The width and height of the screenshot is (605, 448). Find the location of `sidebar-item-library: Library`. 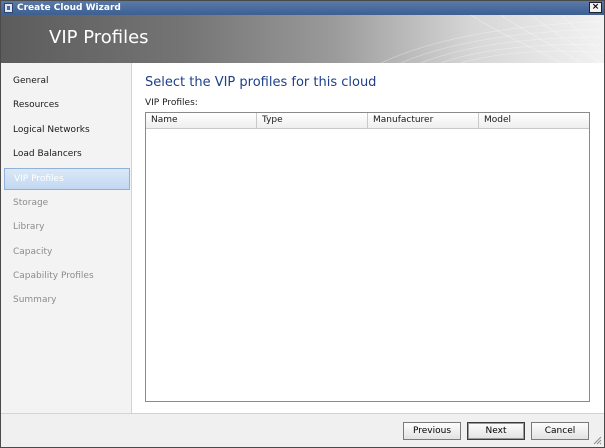

sidebar-item-library: Library is located at coordinates (29, 227).